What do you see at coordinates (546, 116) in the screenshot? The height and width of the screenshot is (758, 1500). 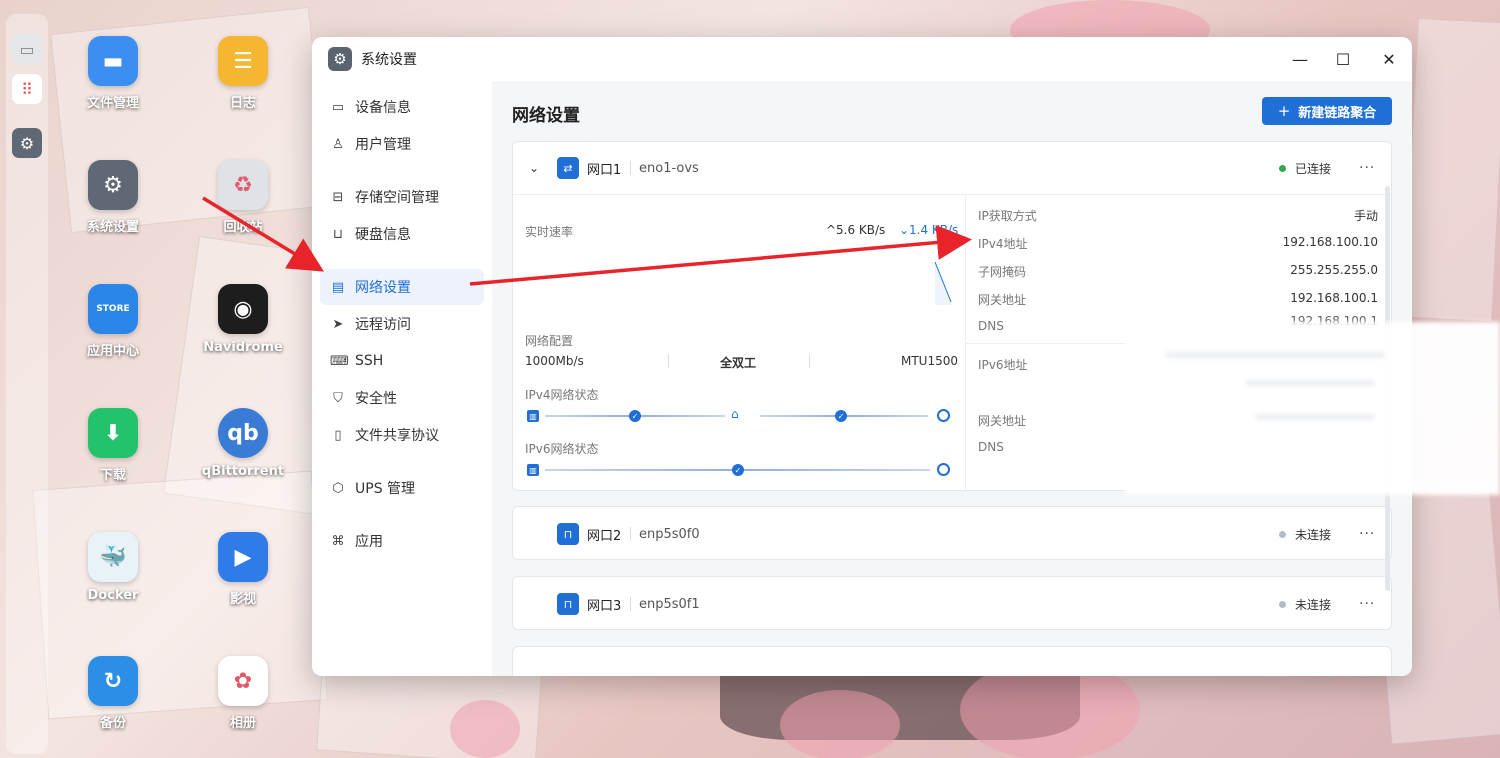 I see `page-title: 网络设置` at bounding box center [546, 116].